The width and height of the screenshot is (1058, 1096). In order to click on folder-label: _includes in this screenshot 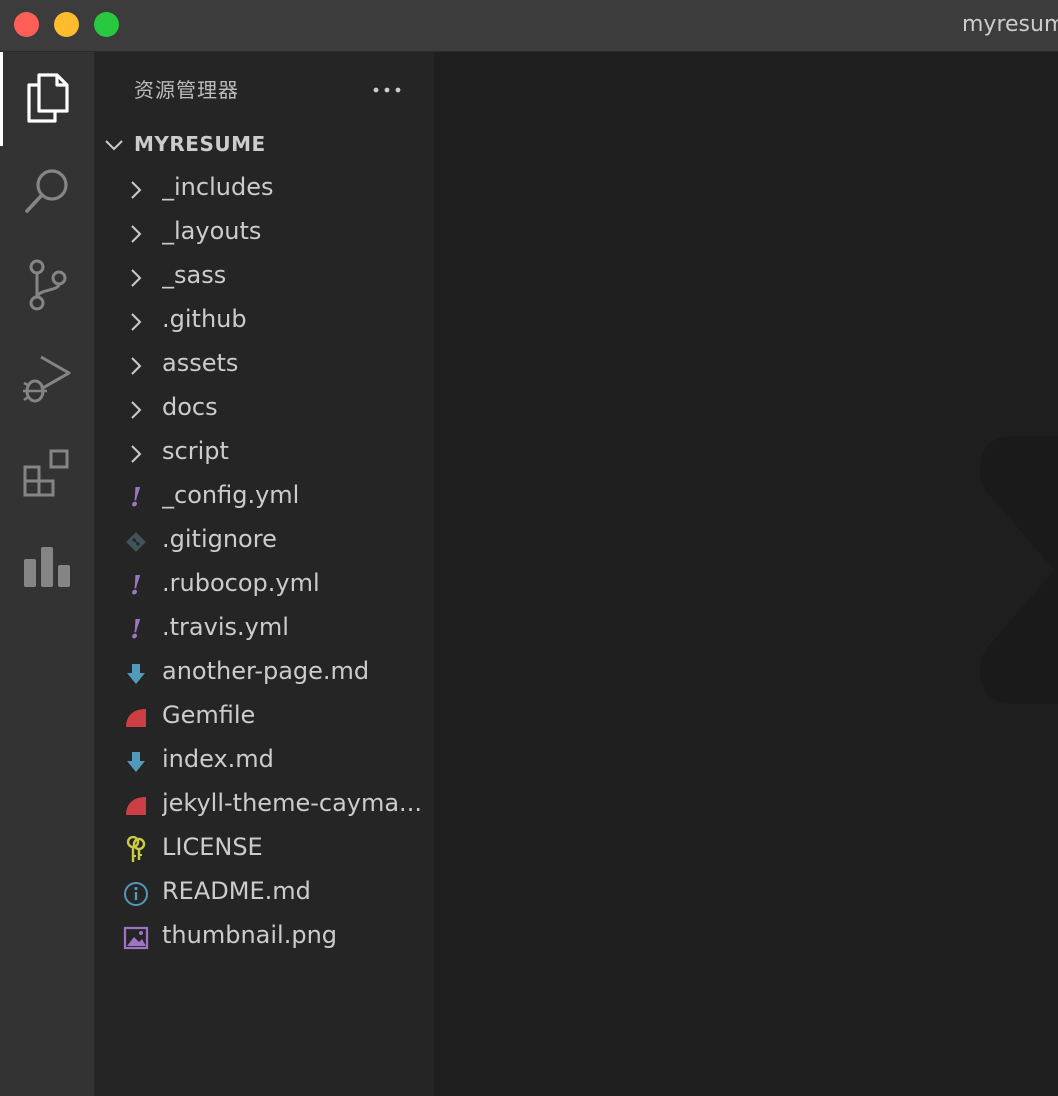, I will do `click(218, 187)`.